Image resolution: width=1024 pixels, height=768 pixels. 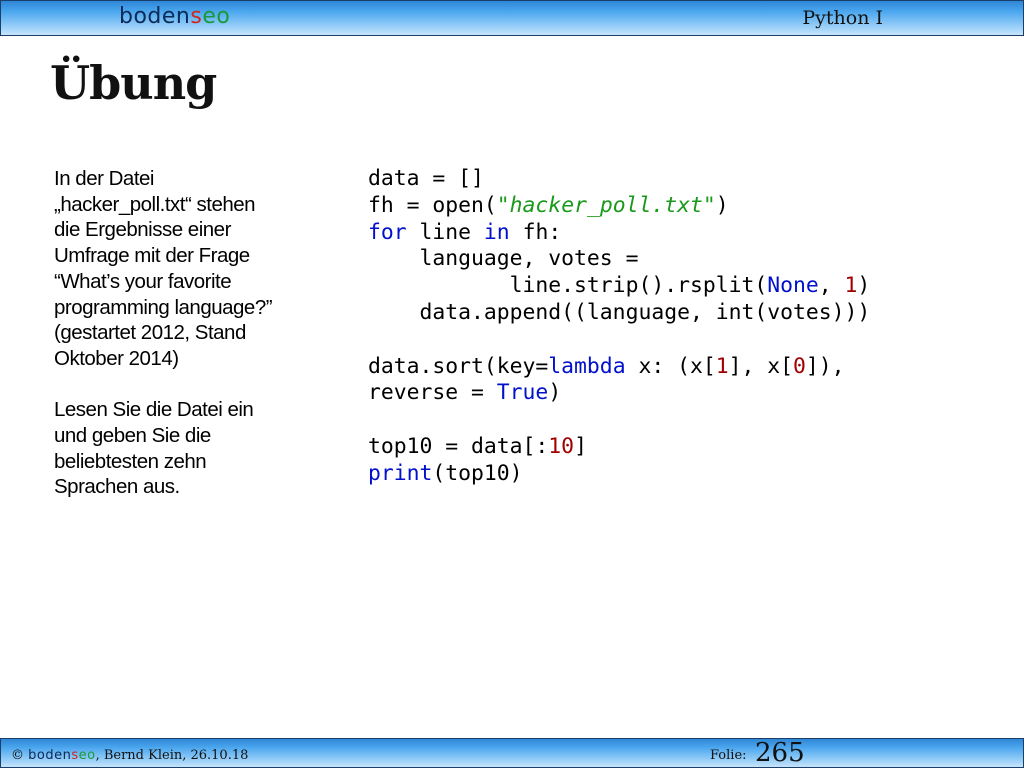 I want to click on code-token: True, so click(x=522, y=393).